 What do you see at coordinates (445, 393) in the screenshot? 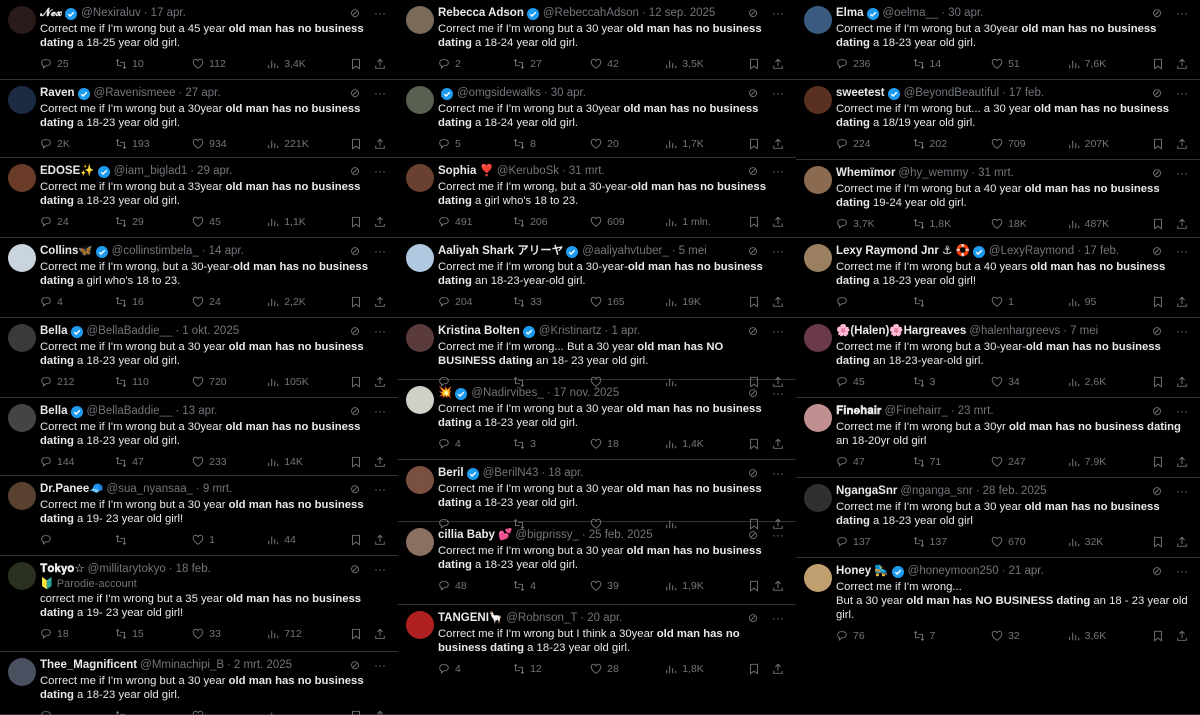
I see `display-name: 💥` at bounding box center [445, 393].